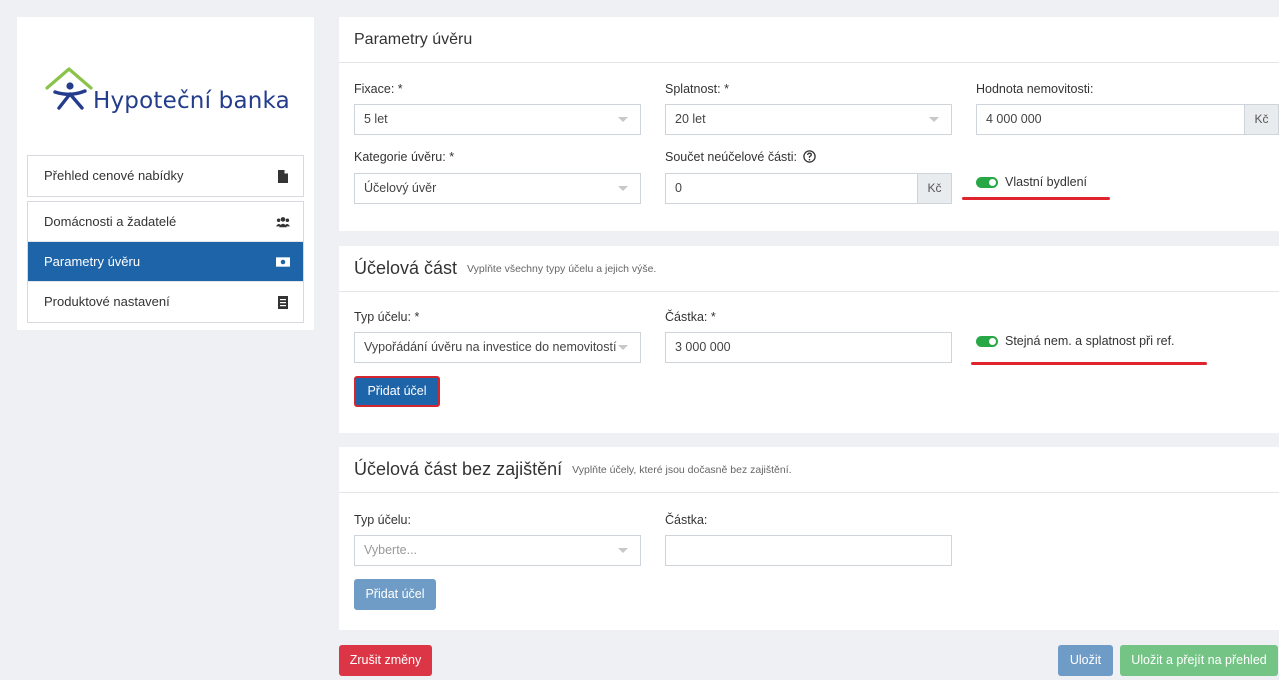  Describe the element at coordinates (1046, 182) in the screenshot. I see `own-housing-label: Vlastní bydlení` at that location.